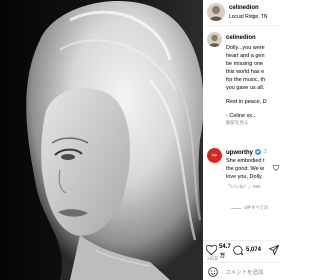 The image size is (320, 280). Describe the element at coordinates (211, 250) in the screenshot. I see `heart-icon` at that location.